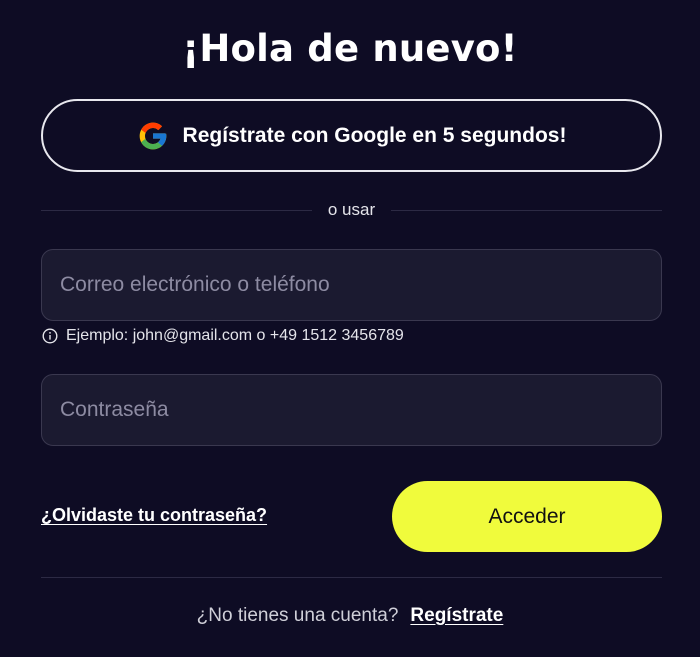 The width and height of the screenshot is (700, 657). Describe the element at coordinates (176, 210) in the screenshot. I see `divider-line-left` at that location.